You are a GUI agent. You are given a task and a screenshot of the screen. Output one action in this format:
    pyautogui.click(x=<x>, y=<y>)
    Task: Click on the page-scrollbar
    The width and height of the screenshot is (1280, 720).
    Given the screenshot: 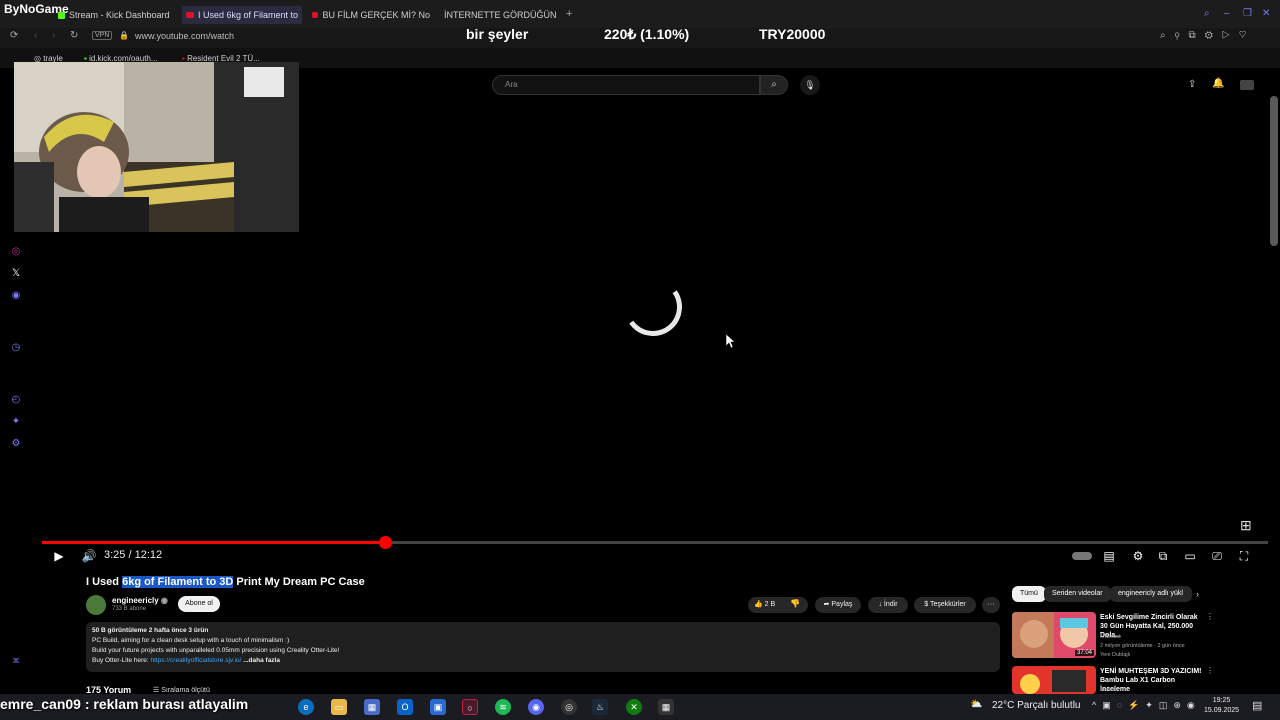 What is the action you would take?
    pyautogui.click(x=1274, y=171)
    